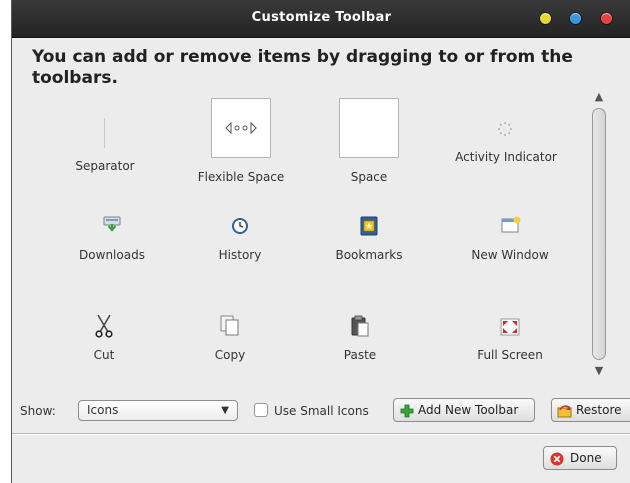 This screenshot has width=630, height=483. What do you see at coordinates (468, 410) in the screenshot?
I see `add-new-toolbar-label: Add New Toolbar` at bounding box center [468, 410].